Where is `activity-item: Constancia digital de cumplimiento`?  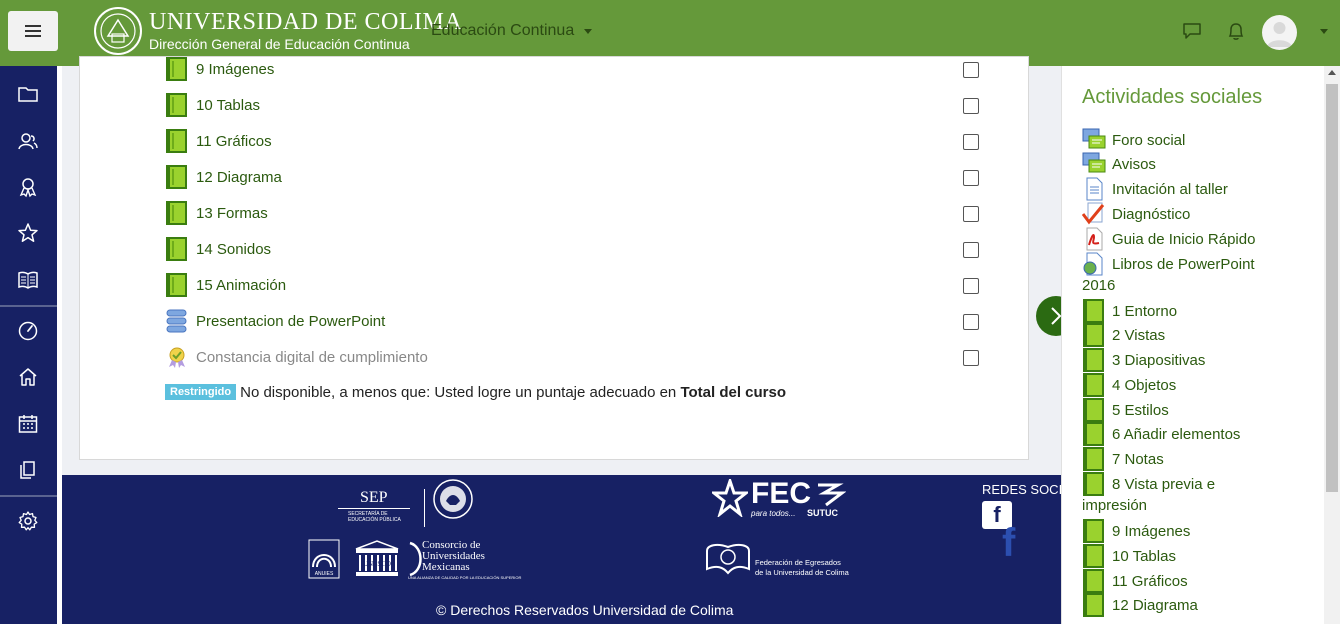 activity-item: Constancia digital de cumplimiento is located at coordinates (297, 357).